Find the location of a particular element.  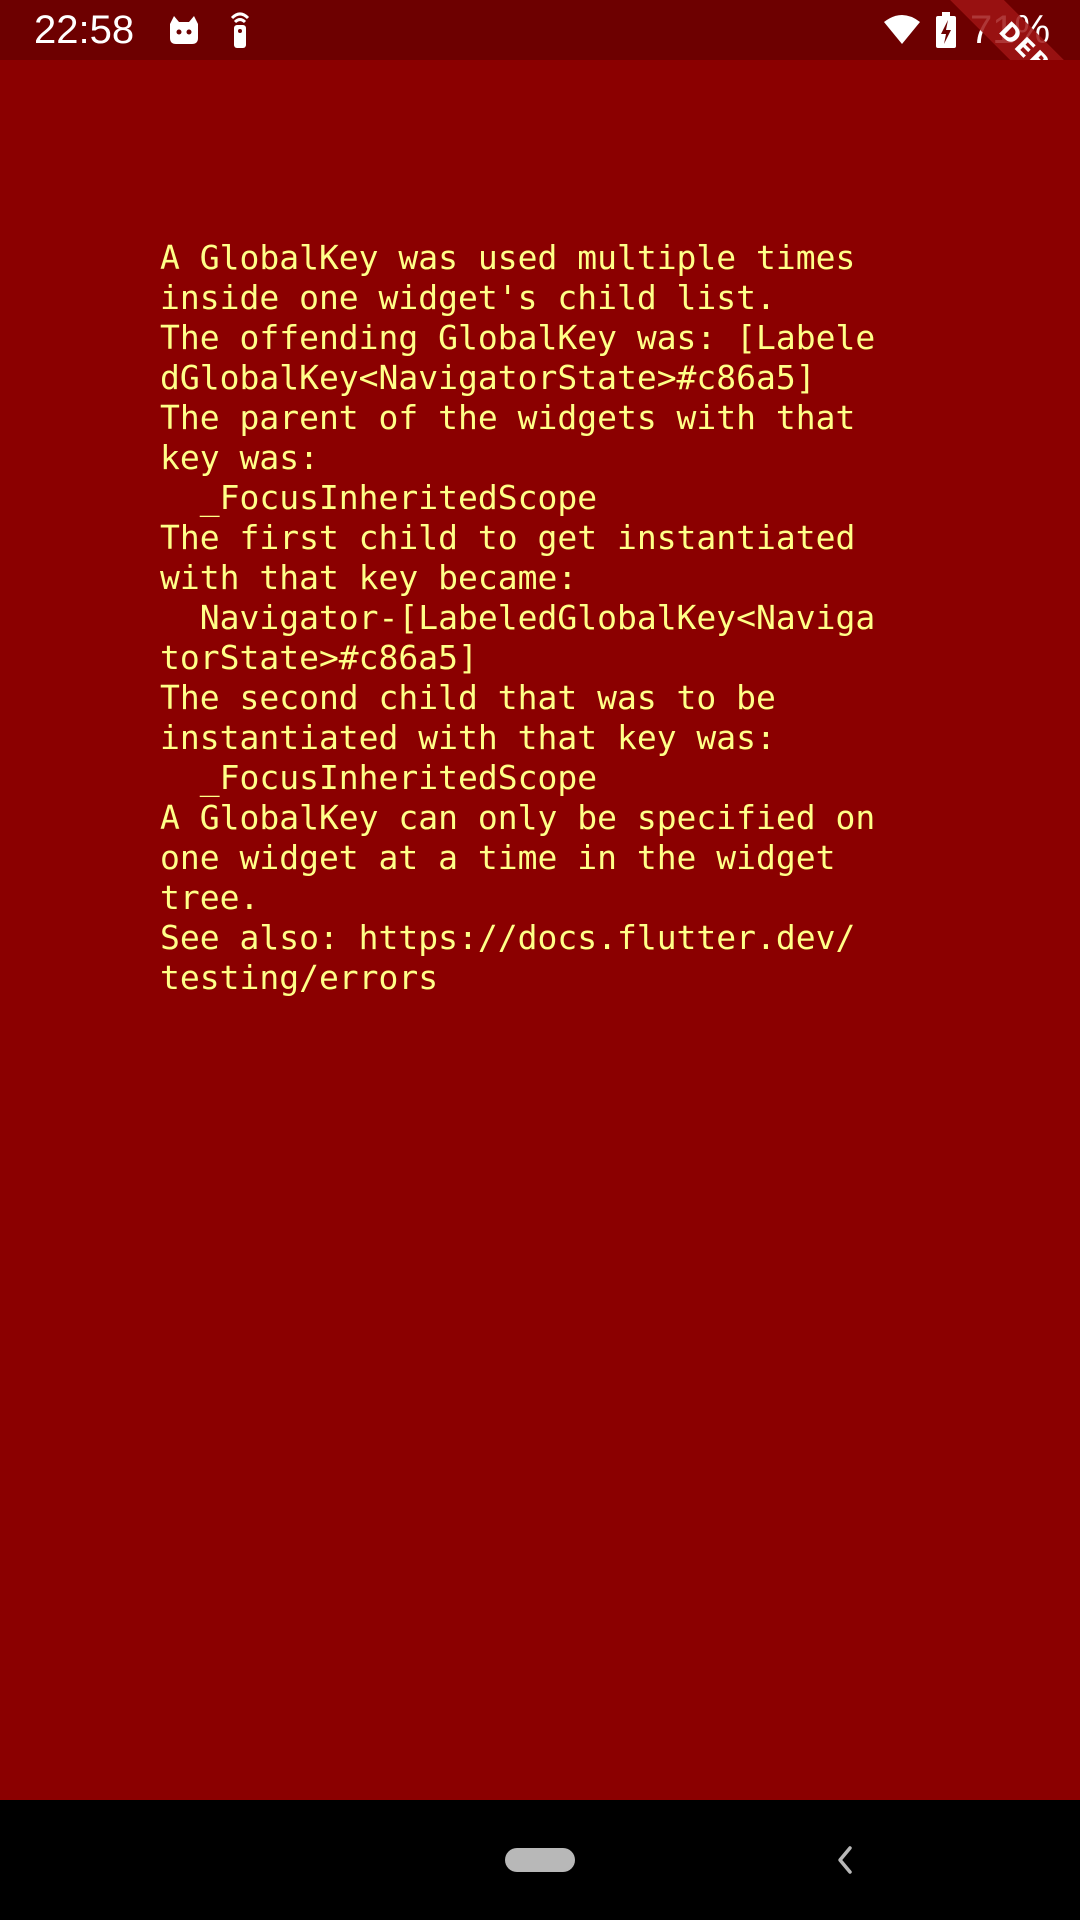

back-button is located at coordinates (844, 1860).